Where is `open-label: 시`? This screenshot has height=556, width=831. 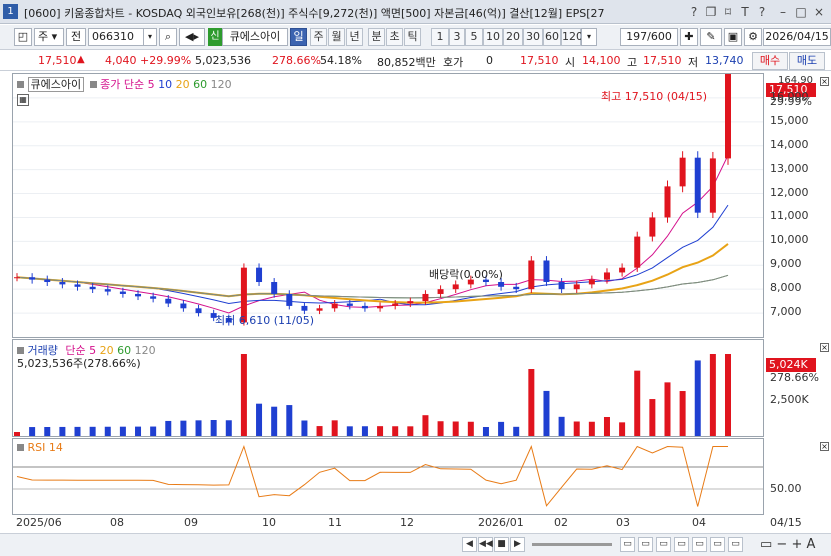 open-label: 시 is located at coordinates (570, 62).